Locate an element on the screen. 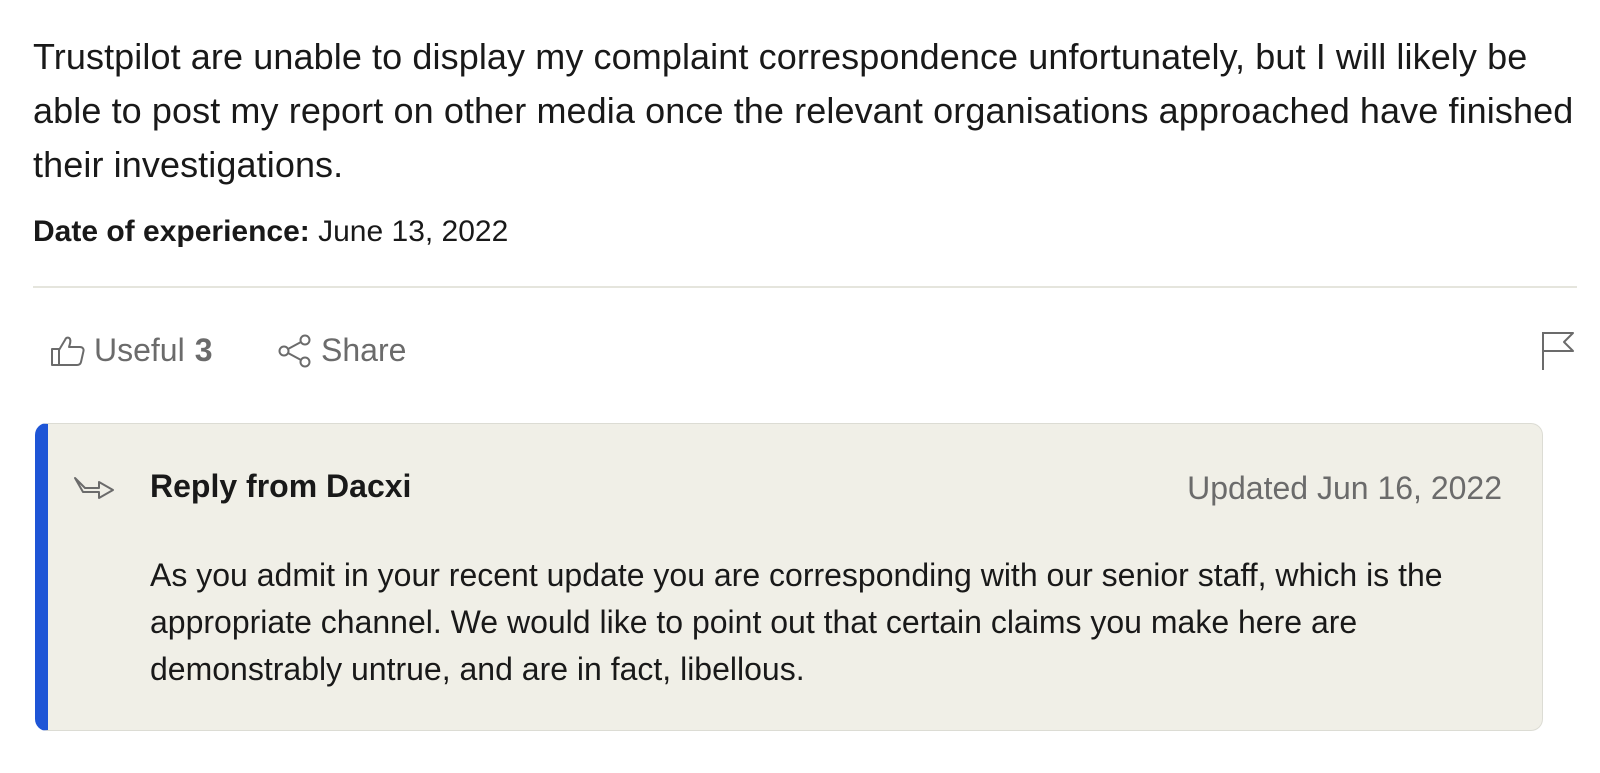 The width and height of the screenshot is (1600, 773). flag-icon is located at coordinates (1558, 354).